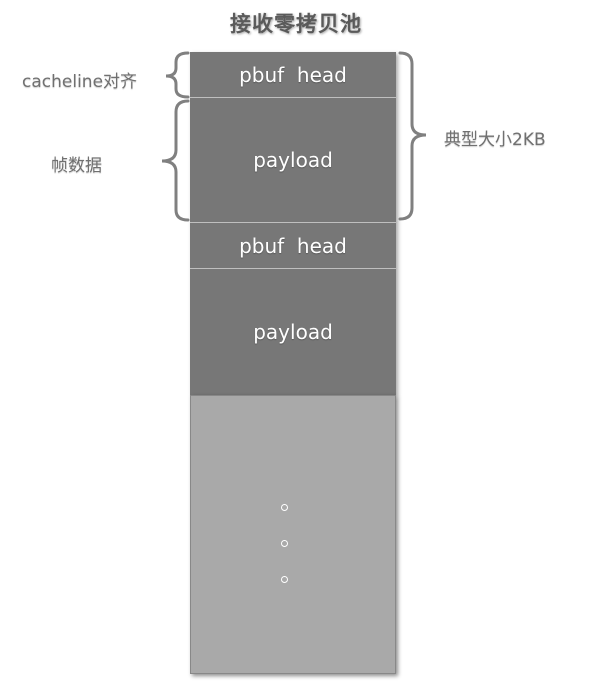  What do you see at coordinates (294, 136) in the screenshot?
I see `braces-layer` at bounding box center [294, 136].